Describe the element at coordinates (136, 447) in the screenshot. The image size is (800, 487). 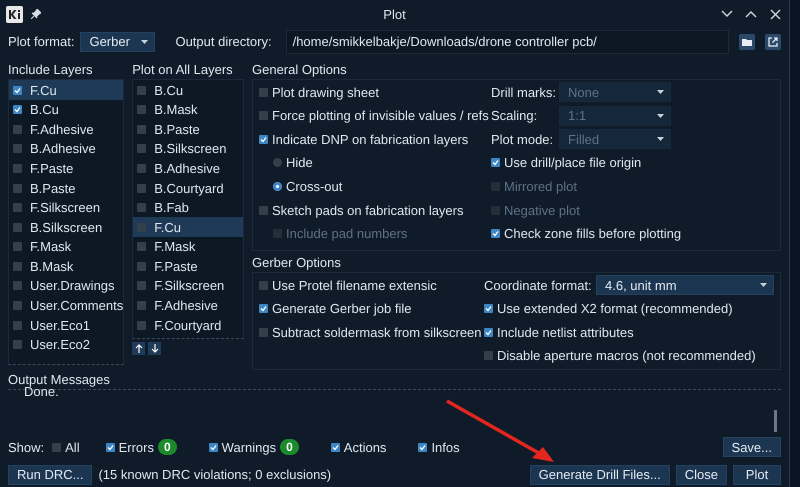
I see `filter-label: Errors` at that location.